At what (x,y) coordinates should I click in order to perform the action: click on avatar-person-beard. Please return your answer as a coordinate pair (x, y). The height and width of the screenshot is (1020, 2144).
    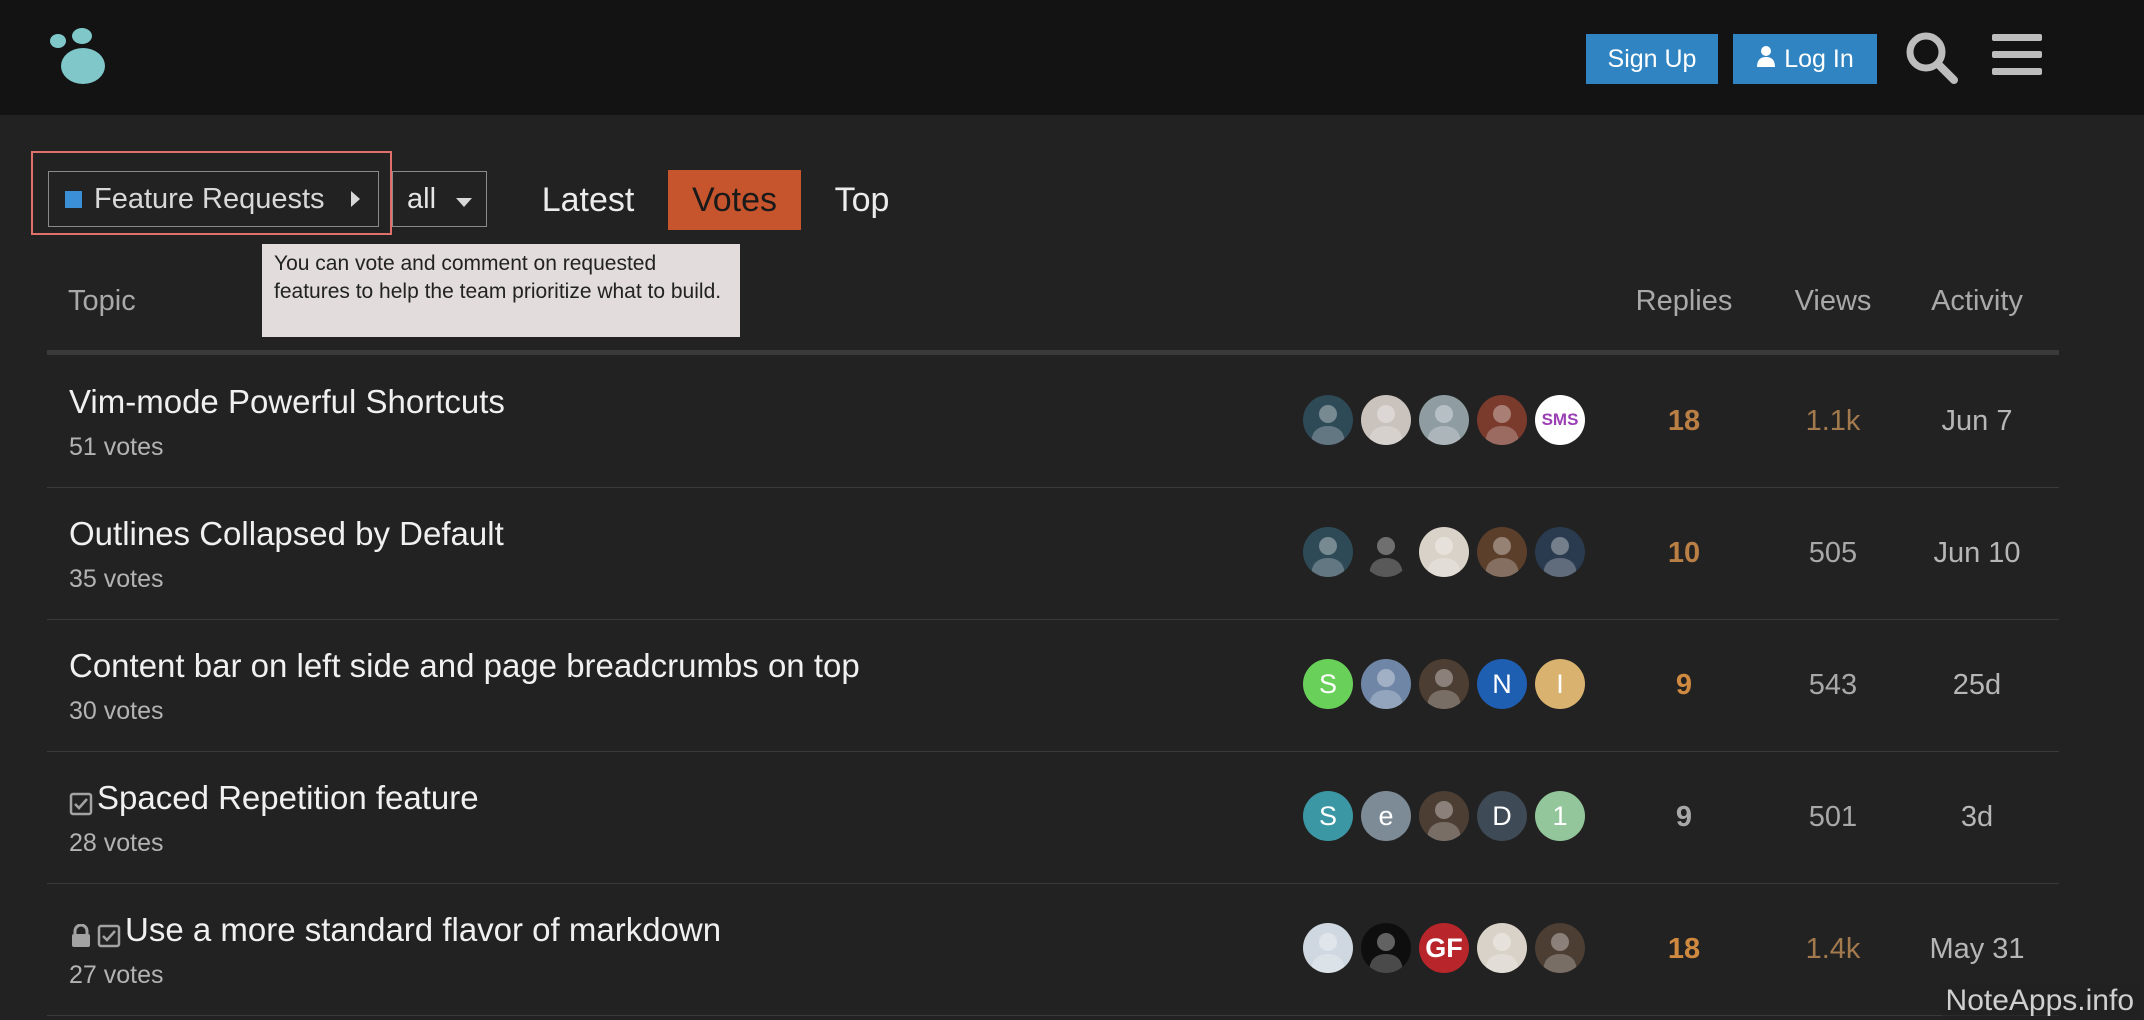
    Looking at the image, I should click on (1502, 552).